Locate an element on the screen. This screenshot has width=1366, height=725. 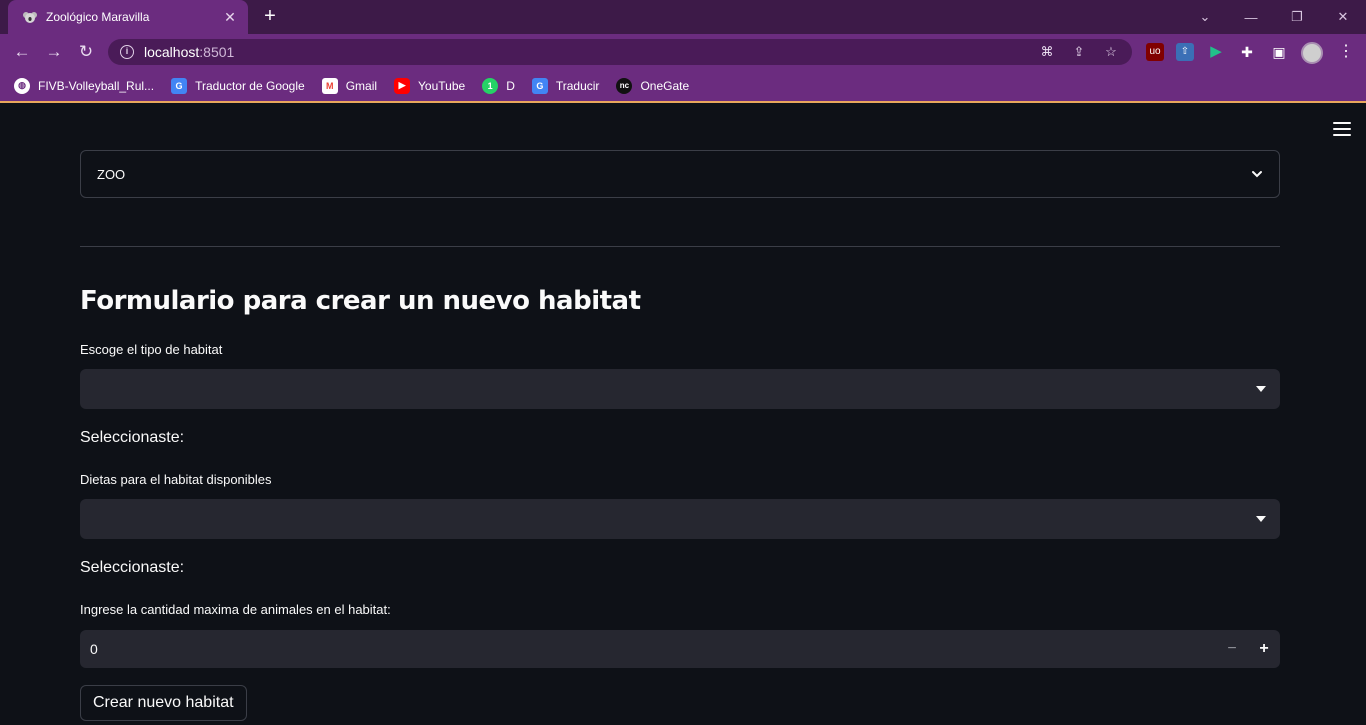
tab-search-icon: ⌄ is located at coordinates (1205, 17).